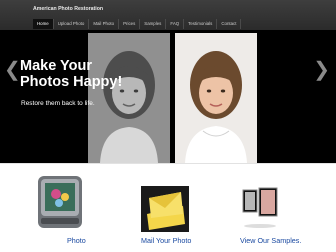 This screenshot has height=252, width=336. What do you see at coordinates (71, 82) in the screenshot?
I see `hero-headline-line-2: Photos Happy!` at bounding box center [71, 82].